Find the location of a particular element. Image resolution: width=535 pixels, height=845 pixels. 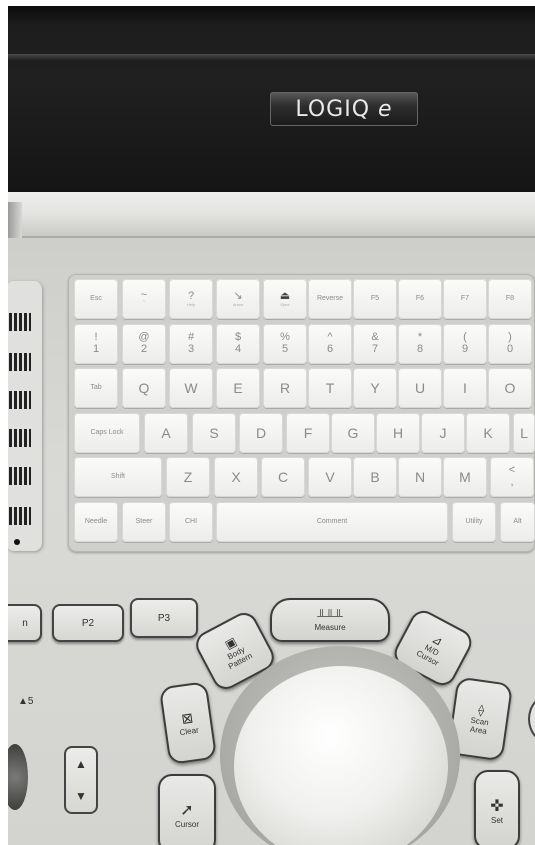

key-w: W is located at coordinates (191, 388).